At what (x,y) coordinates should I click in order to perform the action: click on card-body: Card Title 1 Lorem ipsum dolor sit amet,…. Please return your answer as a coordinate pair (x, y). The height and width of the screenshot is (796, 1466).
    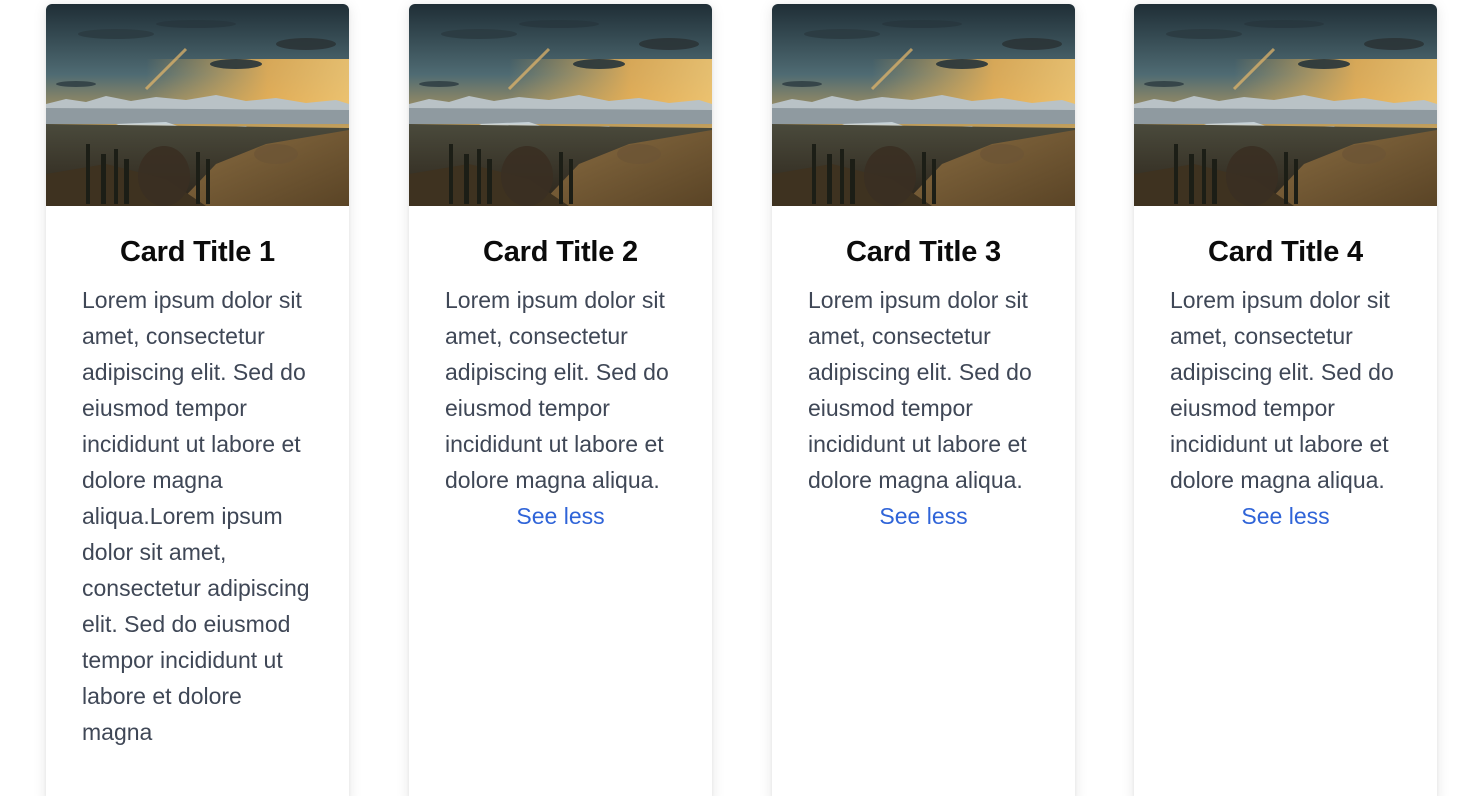
    Looking at the image, I should click on (197, 478).